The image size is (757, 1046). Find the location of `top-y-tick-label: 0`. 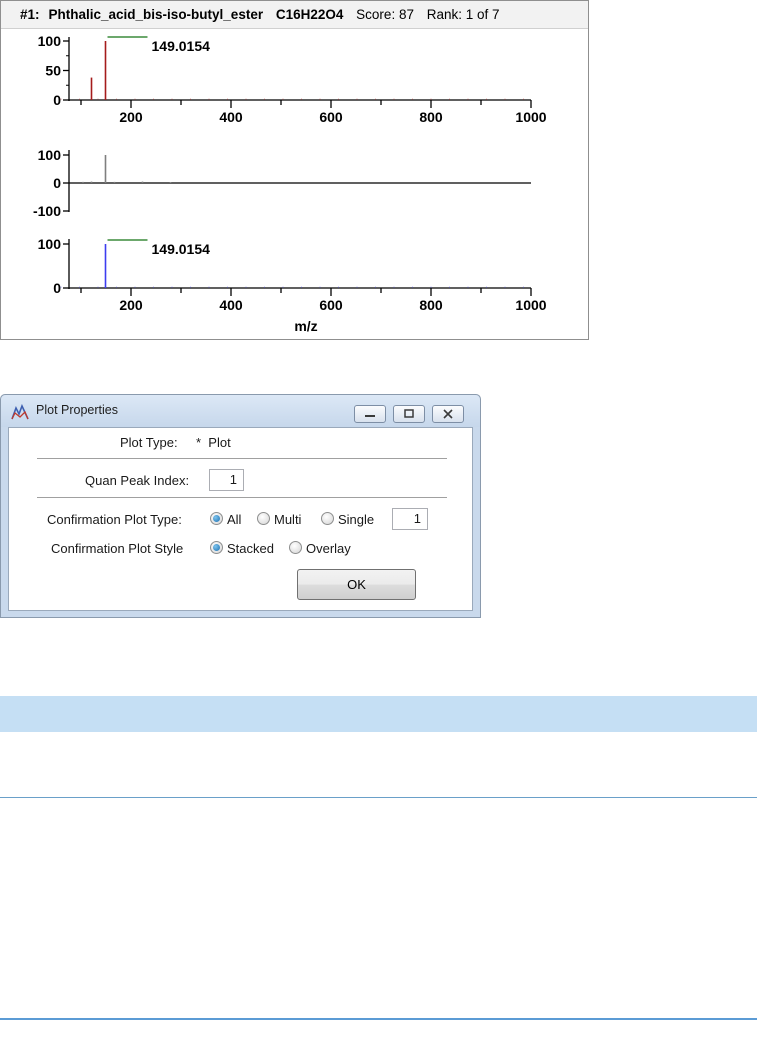

top-y-tick-label: 0 is located at coordinates (57, 100).